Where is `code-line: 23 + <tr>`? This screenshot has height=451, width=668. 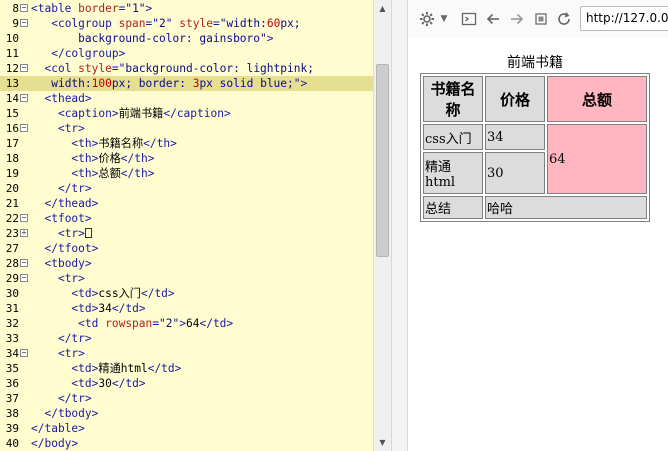
code-line: 23 + <tr> is located at coordinates (186, 233).